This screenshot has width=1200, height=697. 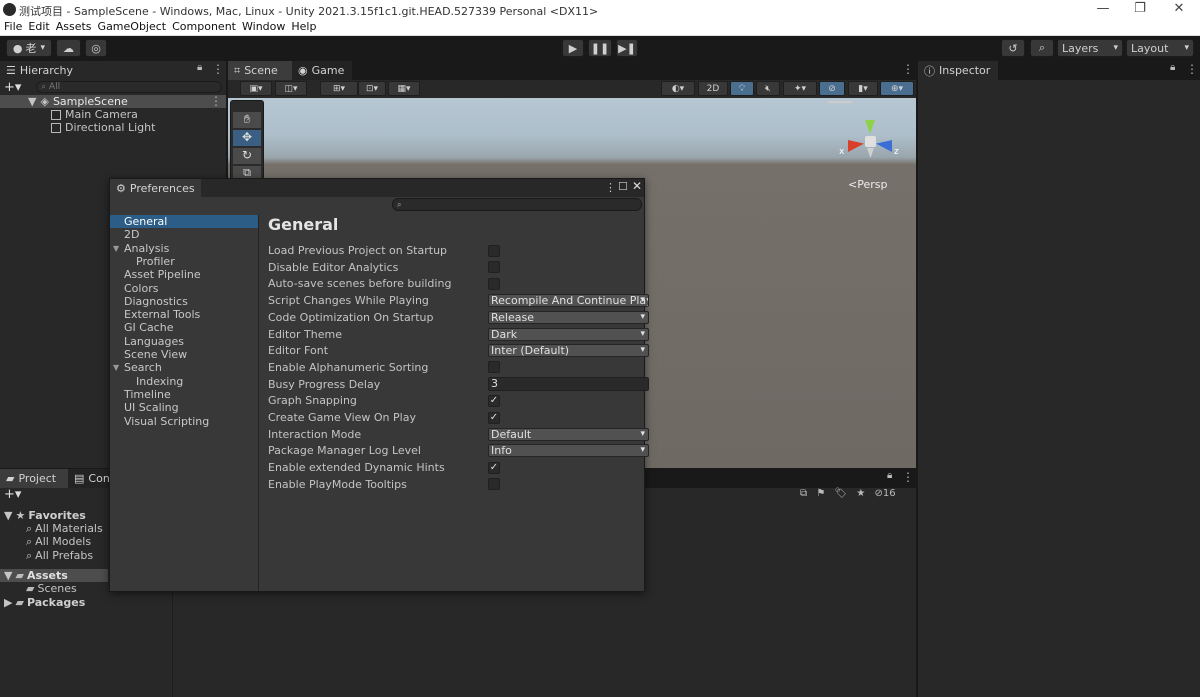 What do you see at coordinates (856, 146) in the screenshot?
I see `gizmo-x-cone` at bounding box center [856, 146].